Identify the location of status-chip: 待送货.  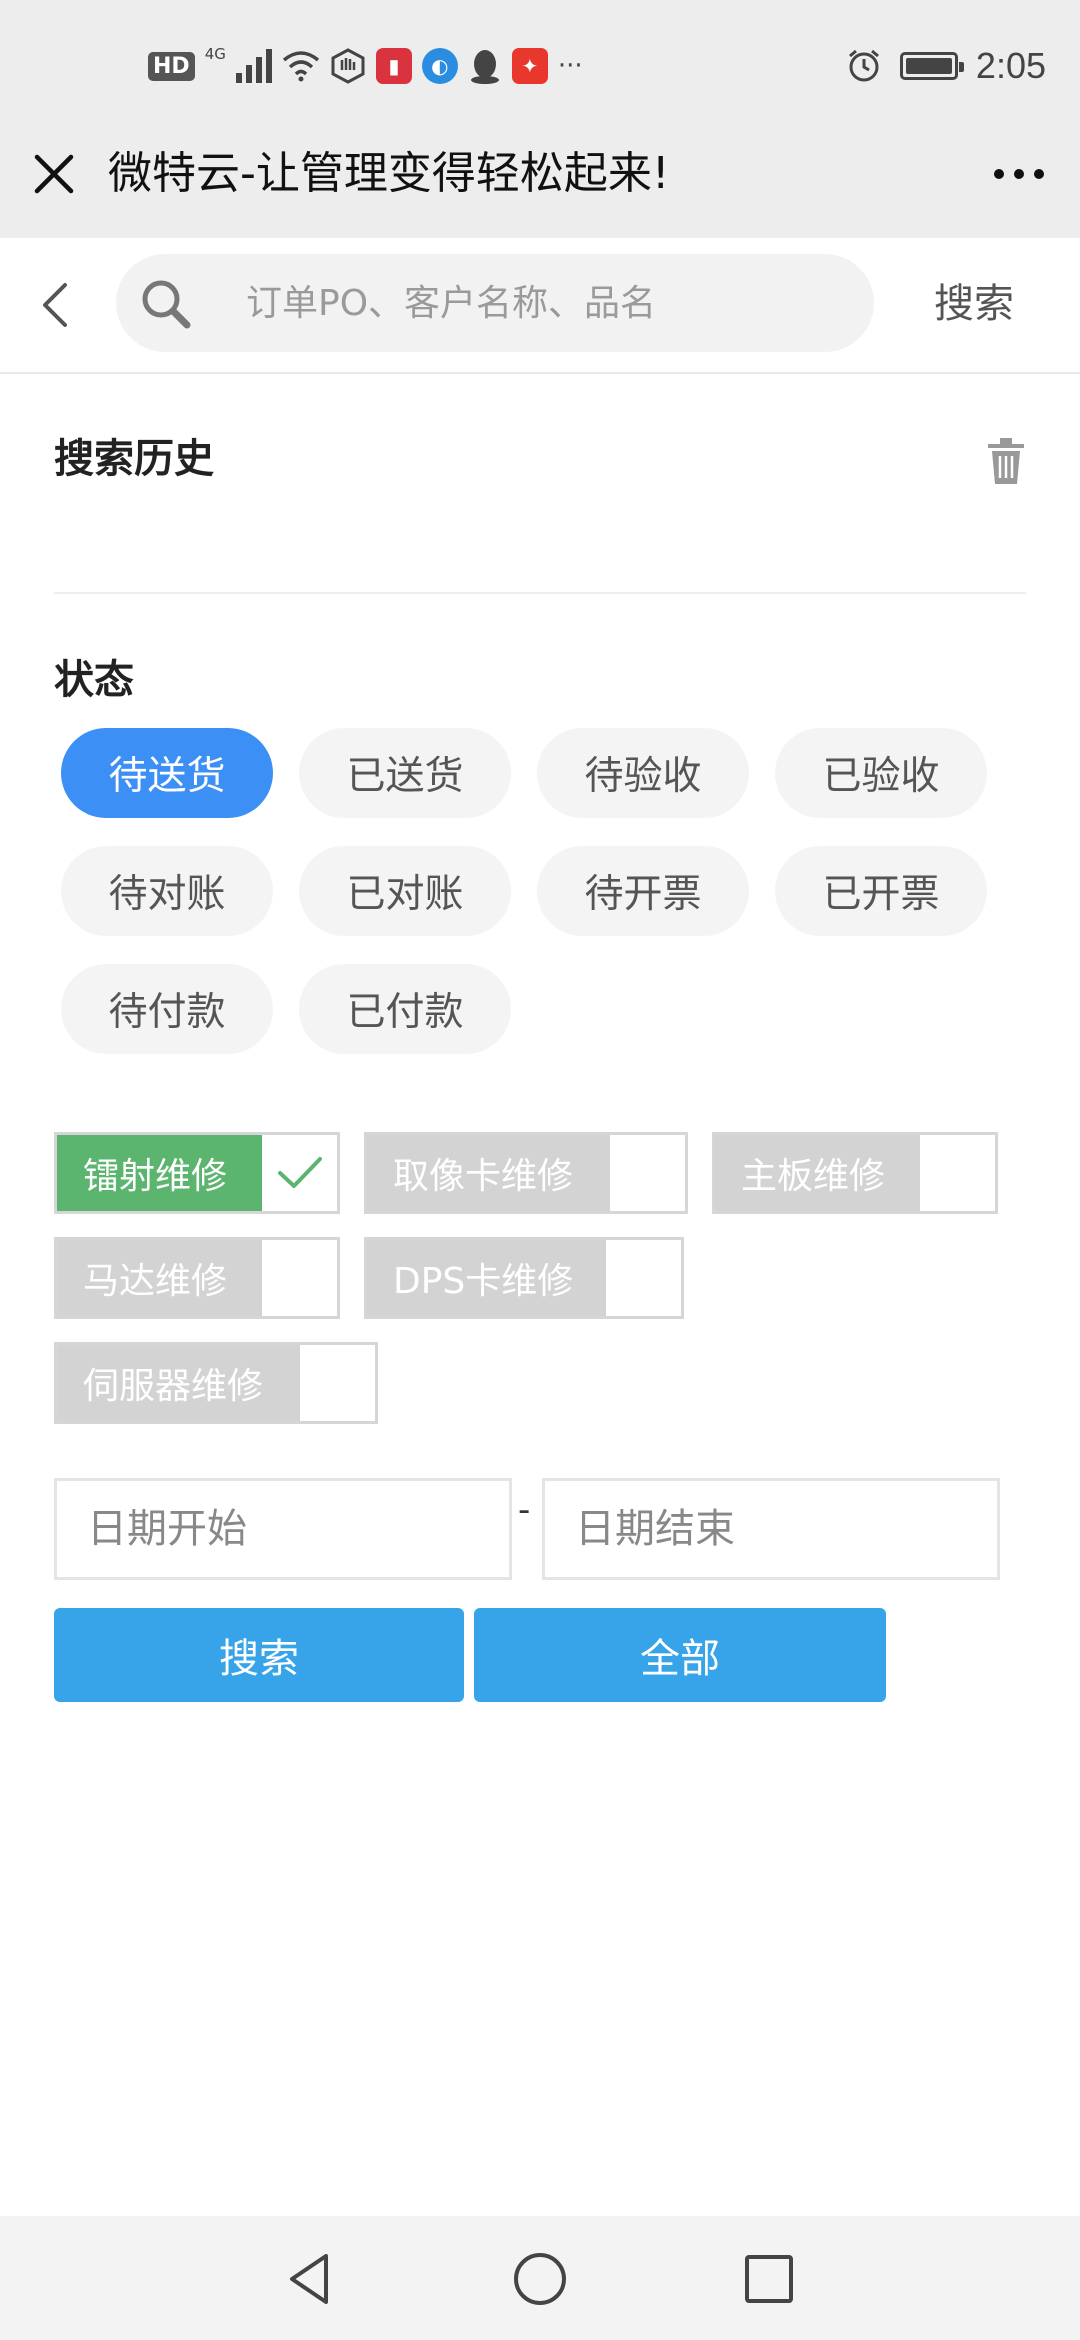
(167, 773).